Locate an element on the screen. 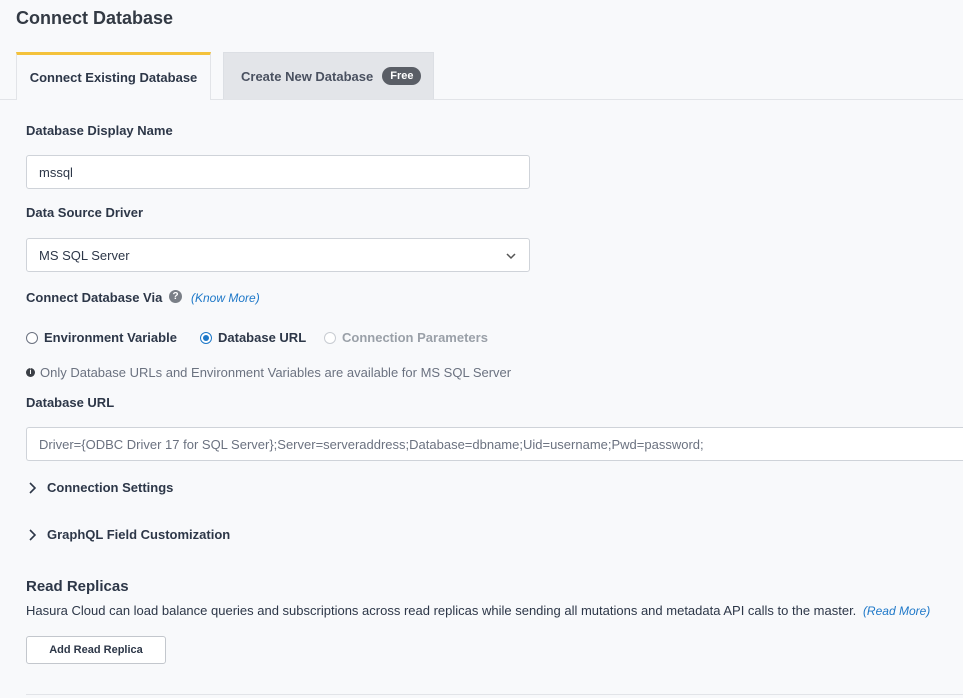 This screenshot has height=698, width=963. info-circle-icon: i is located at coordinates (30, 372).